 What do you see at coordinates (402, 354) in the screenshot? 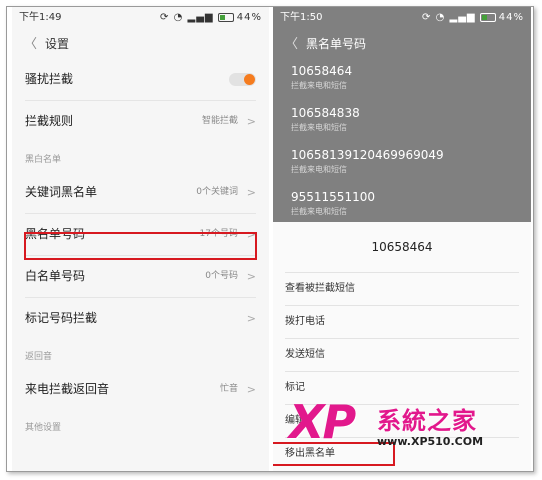
I see `send-sms-option: 发送短信` at bounding box center [402, 354].